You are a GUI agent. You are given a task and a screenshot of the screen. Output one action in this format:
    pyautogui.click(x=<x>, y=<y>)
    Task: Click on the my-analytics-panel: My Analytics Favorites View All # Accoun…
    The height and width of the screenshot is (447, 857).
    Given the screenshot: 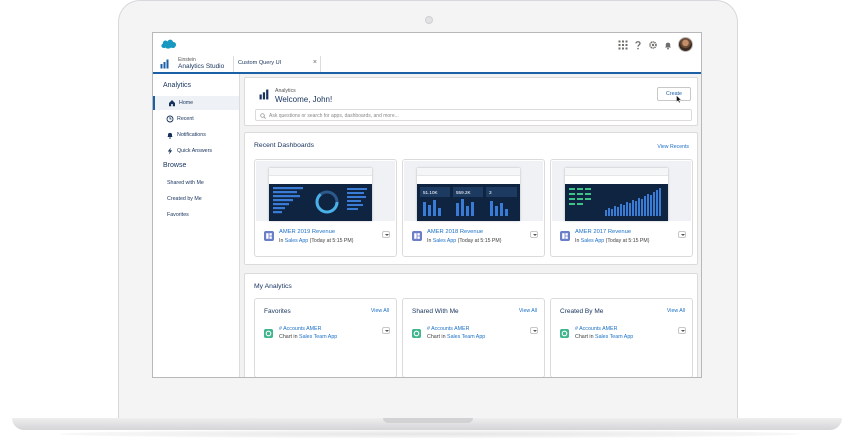 What is the action you would take?
    pyautogui.click(x=471, y=325)
    